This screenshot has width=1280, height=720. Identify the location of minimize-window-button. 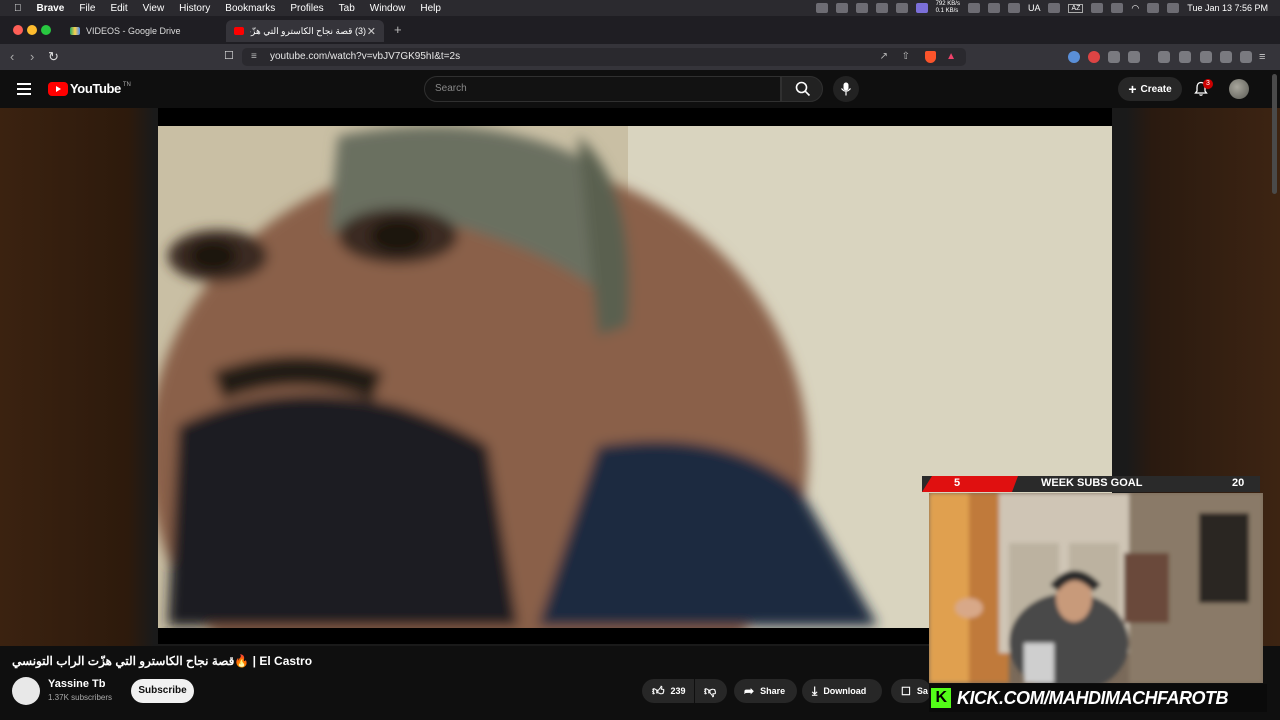
(32, 30).